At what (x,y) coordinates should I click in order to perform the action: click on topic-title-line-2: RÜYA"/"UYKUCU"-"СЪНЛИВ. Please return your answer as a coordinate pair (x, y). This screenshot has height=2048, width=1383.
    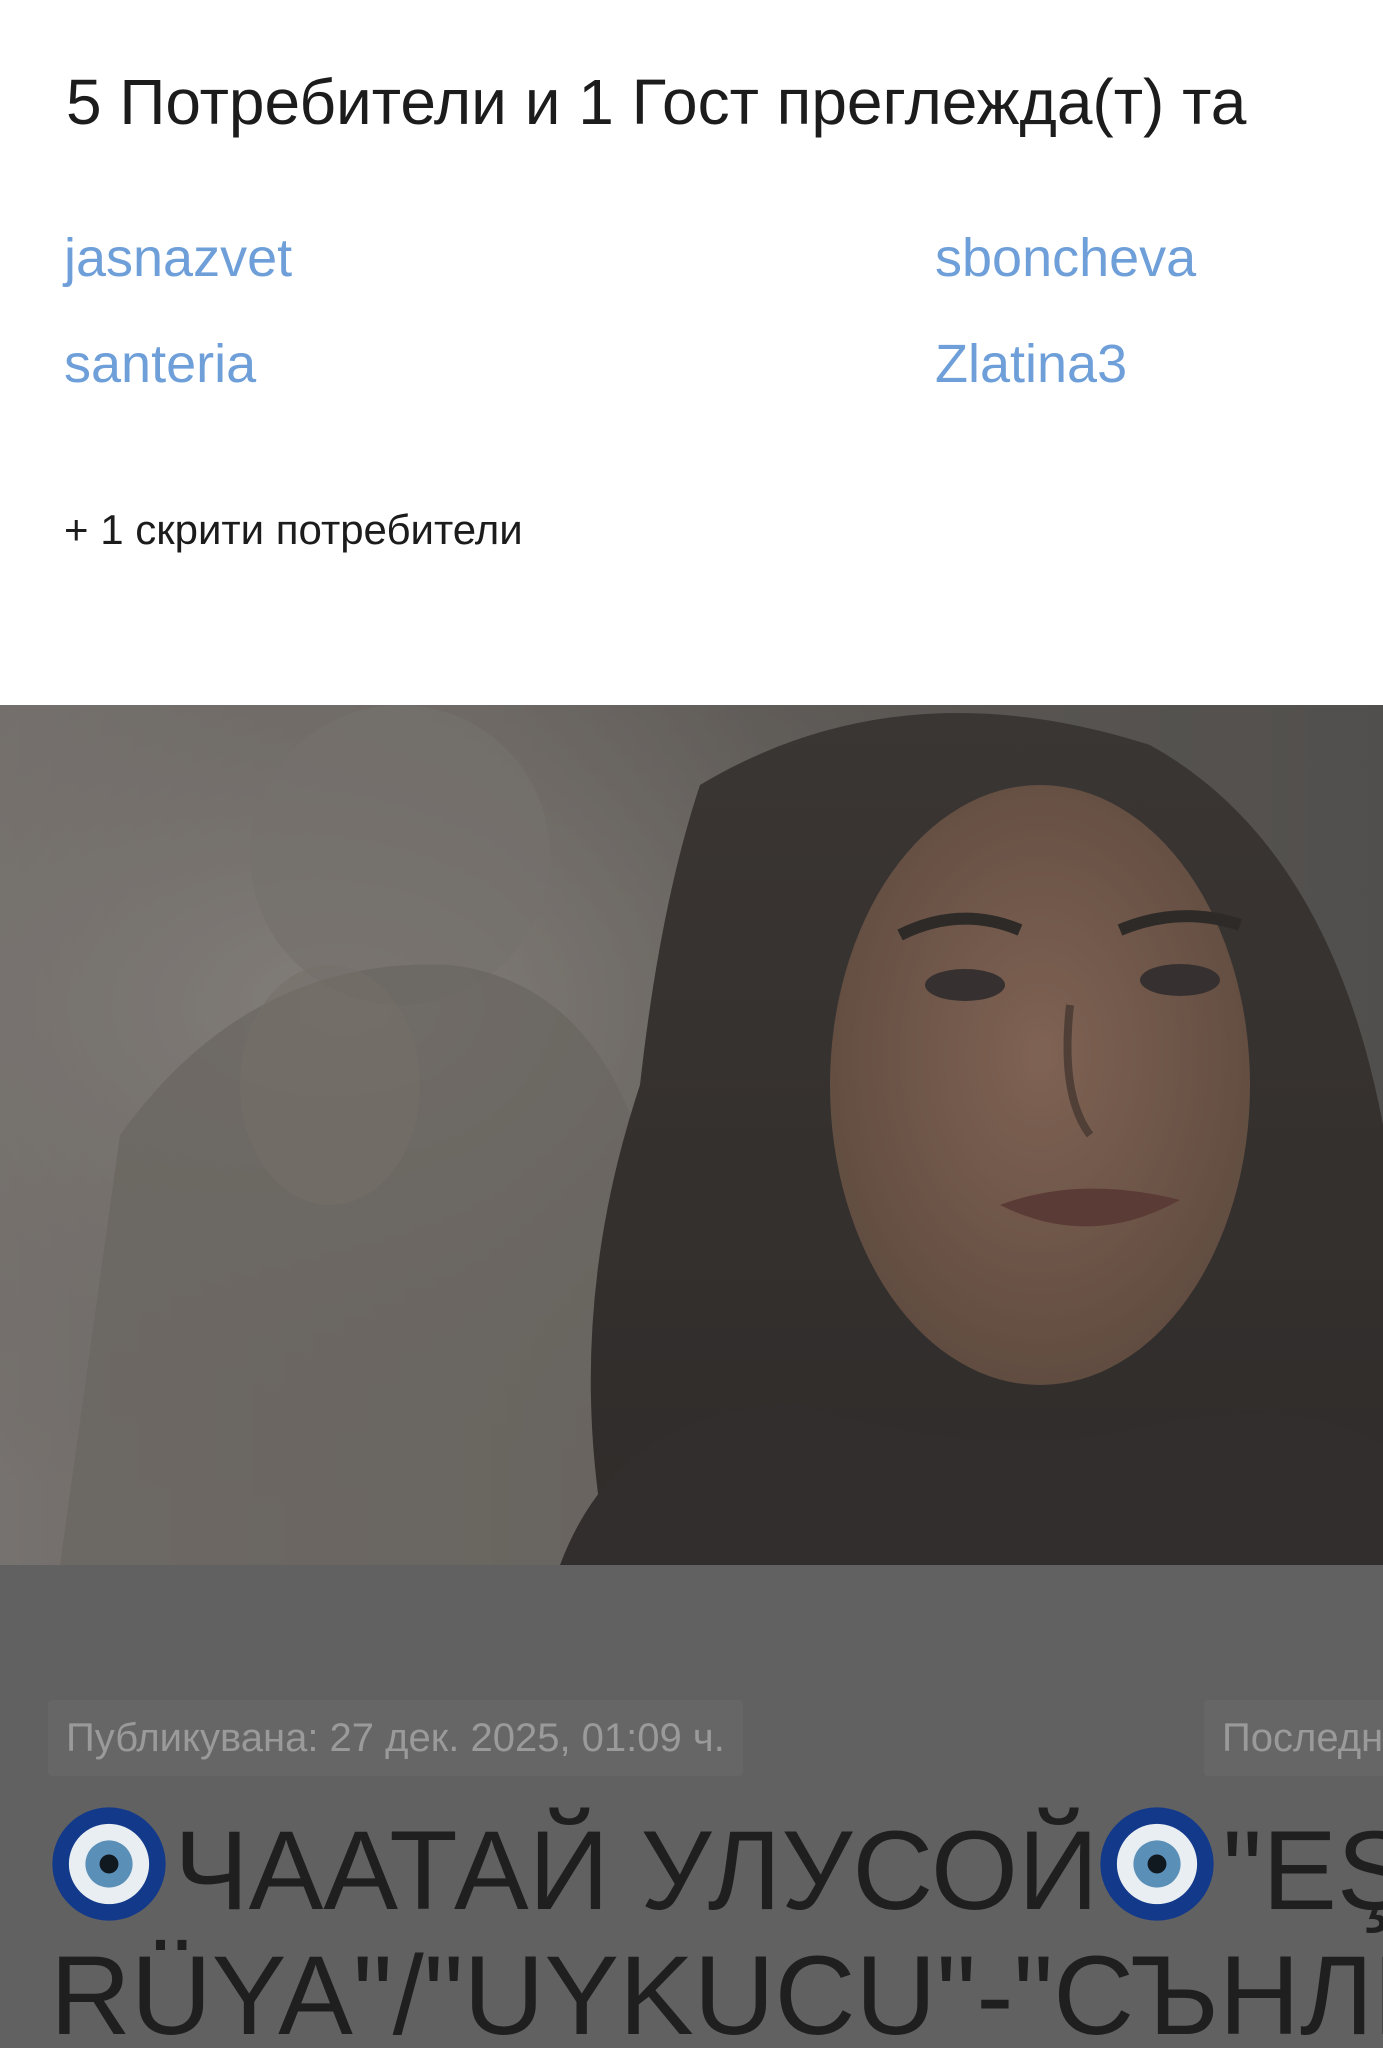
    Looking at the image, I should click on (716, 1990).